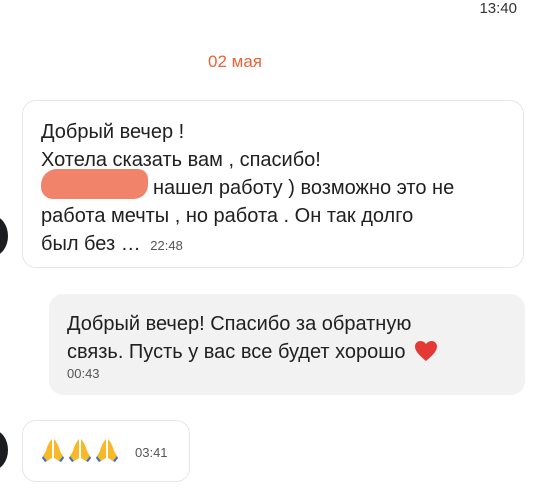 Image resolution: width=545 pixels, height=500 pixels. What do you see at coordinates (83, 373) in the screenshot?
I see `message-timestamp: 00:43` at bounding box center [83, 373].